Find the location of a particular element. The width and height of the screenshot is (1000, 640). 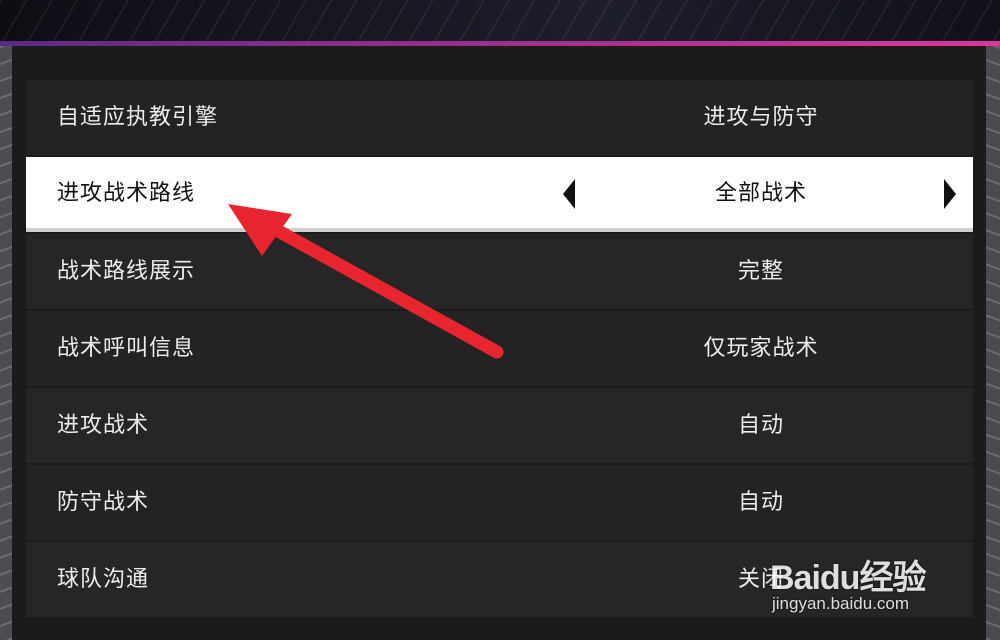

baidu-watermark: Baidu经验 jingyan.baidu.com is located at coordinates (870, 577).